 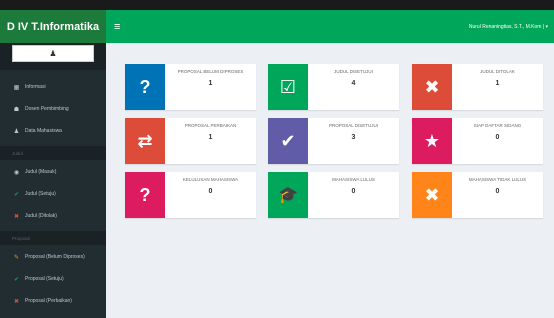 What do you see at coordinates (16, 257) in the screenshot?
I see `pencil-icon: ✎` at bounding box center [16, 257].